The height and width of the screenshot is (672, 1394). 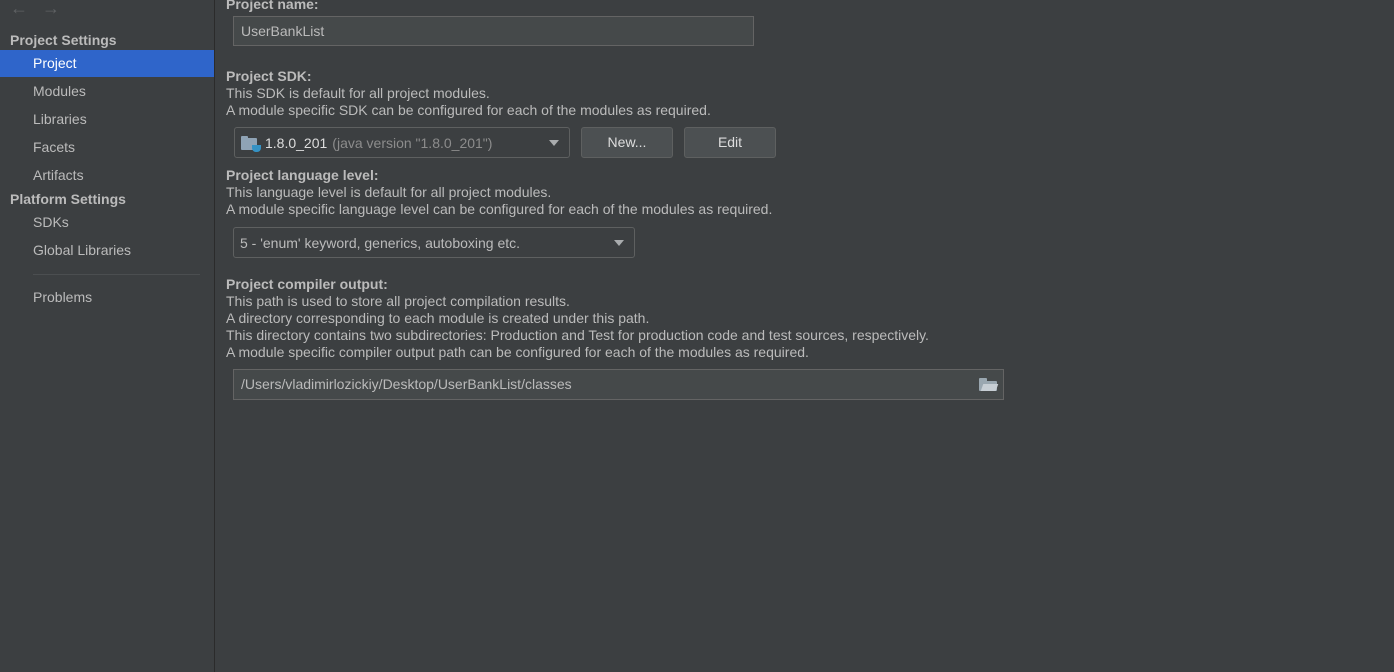 I want to click on sidebar-item-sdks: SDKs, so click(x=107, y=222).